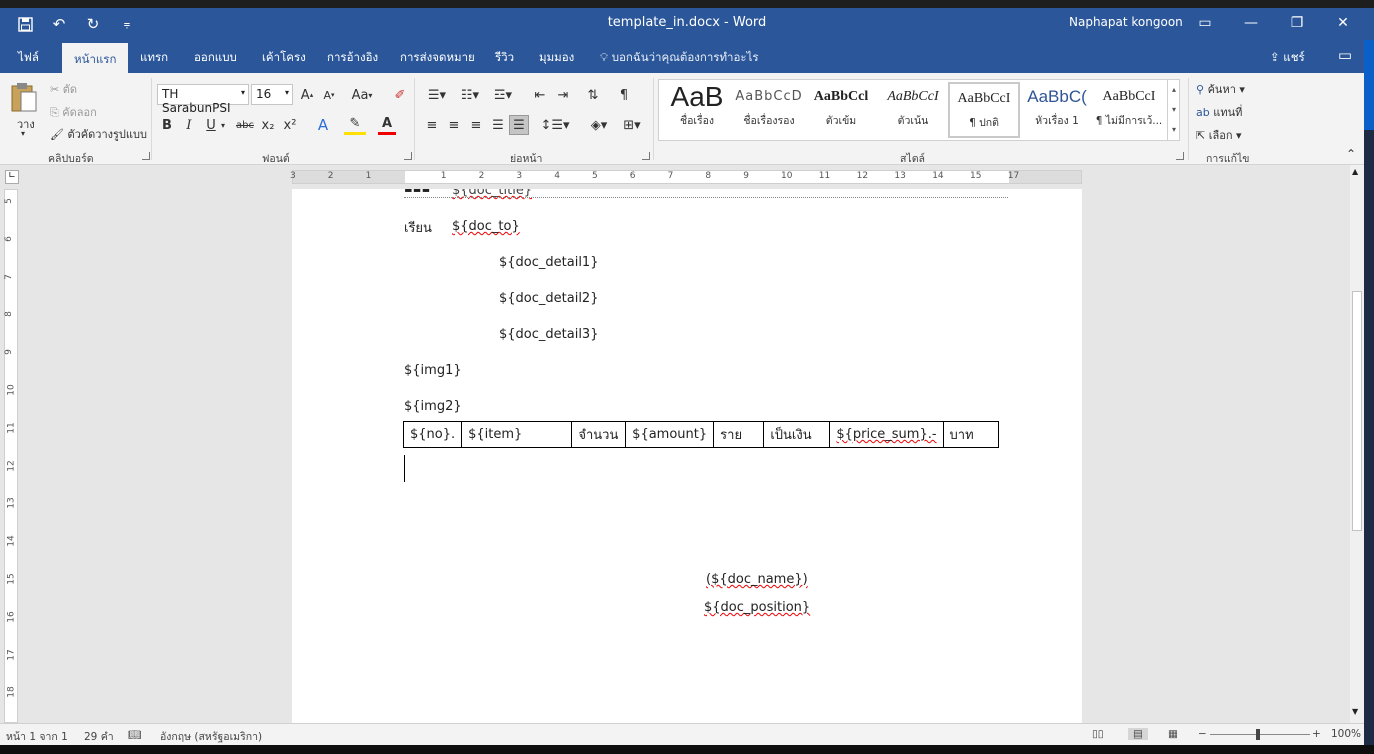  What do you see at coordinates (670, 434) in the screenshot?
I see `table-cell: ${amount}` at bounding box center [670, 434].